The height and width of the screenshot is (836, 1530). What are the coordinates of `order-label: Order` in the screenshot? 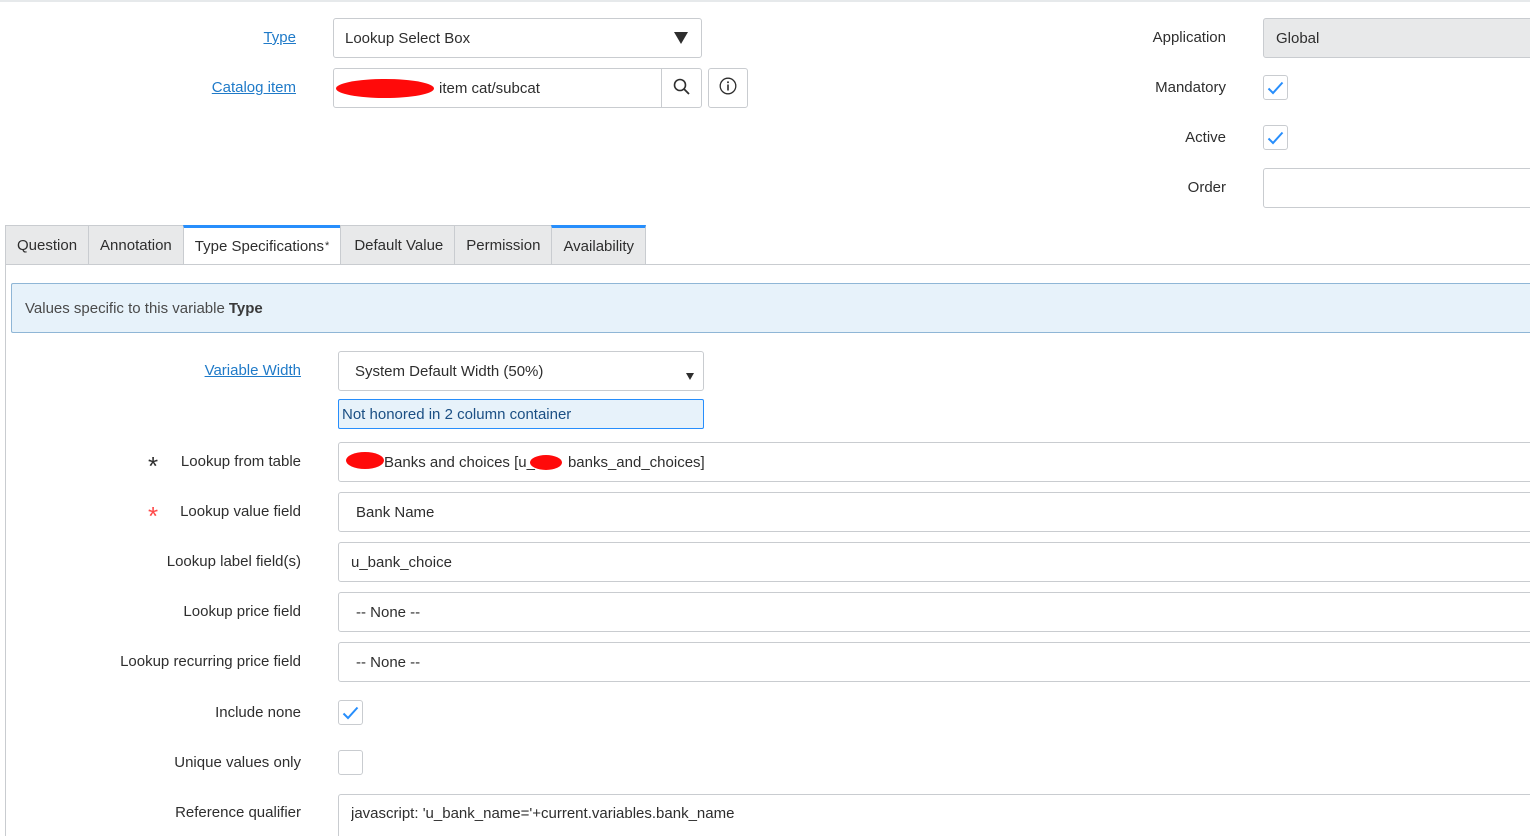 It's located at (1206, 187).